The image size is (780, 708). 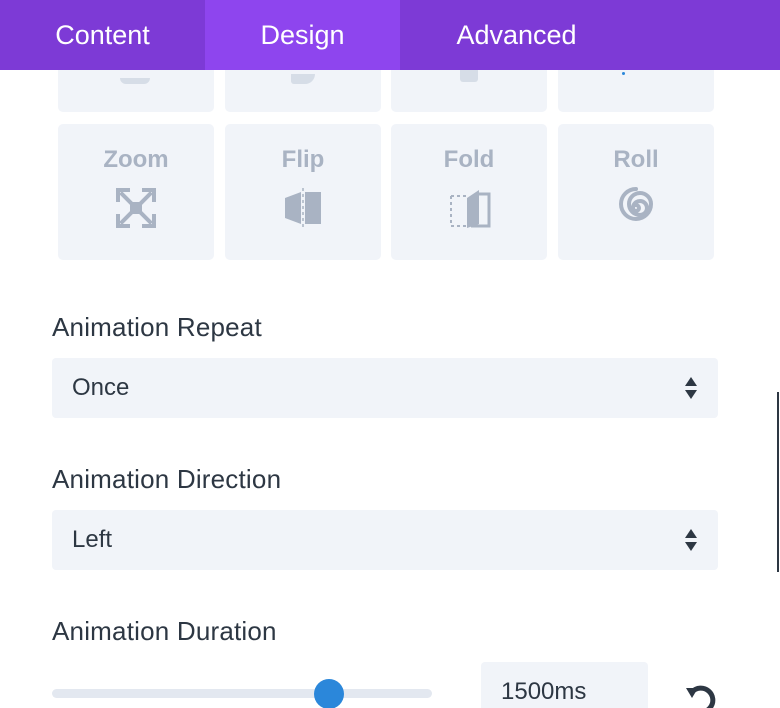 What do you see at coordinates (385, 540) in the screenshot?
I see `animation-direction-select: Left` at bounding box center [385, 540].